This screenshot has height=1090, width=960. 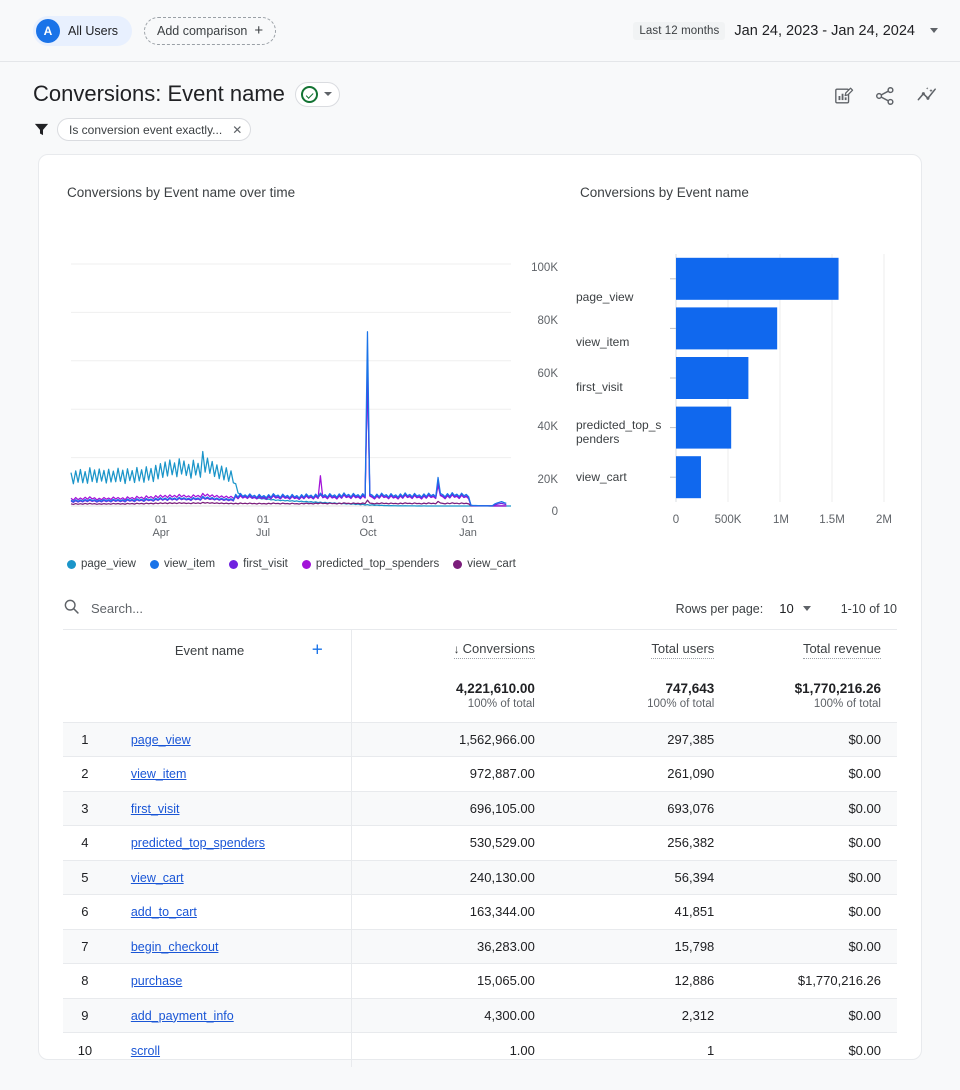 I want to click on row-event-name: add_to_cart, so click(x=229, y=911).